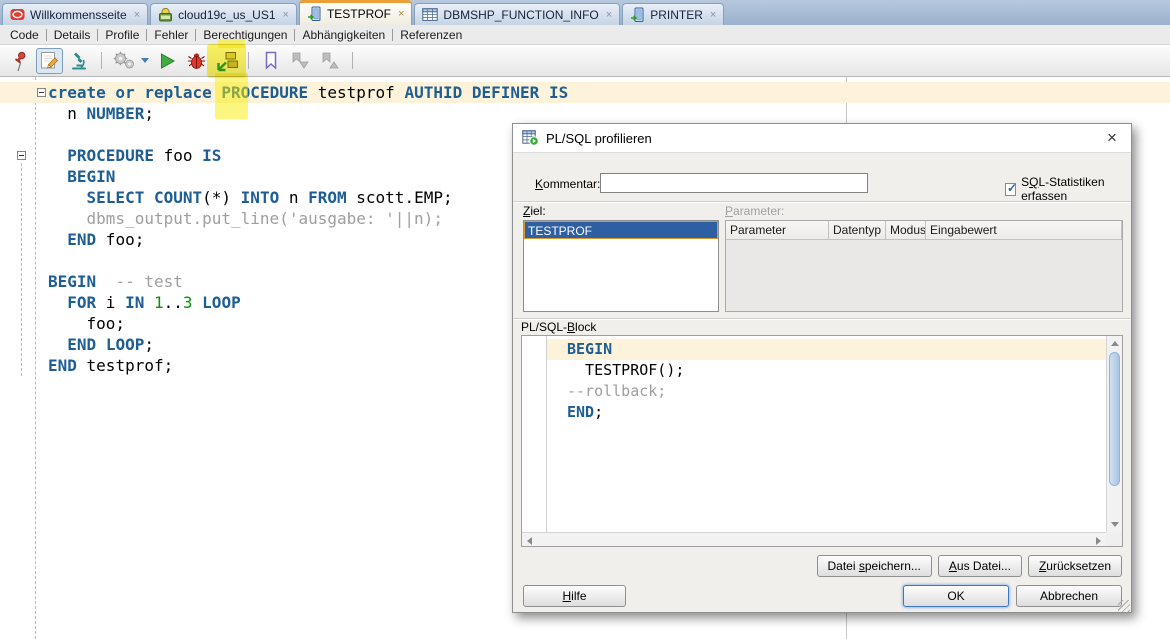  What do you see at coordinates (822, 138) in the screenshot?
I see `dialog-titlebar: PL/SQL profilieren ×` at bounding box center [822, 138].